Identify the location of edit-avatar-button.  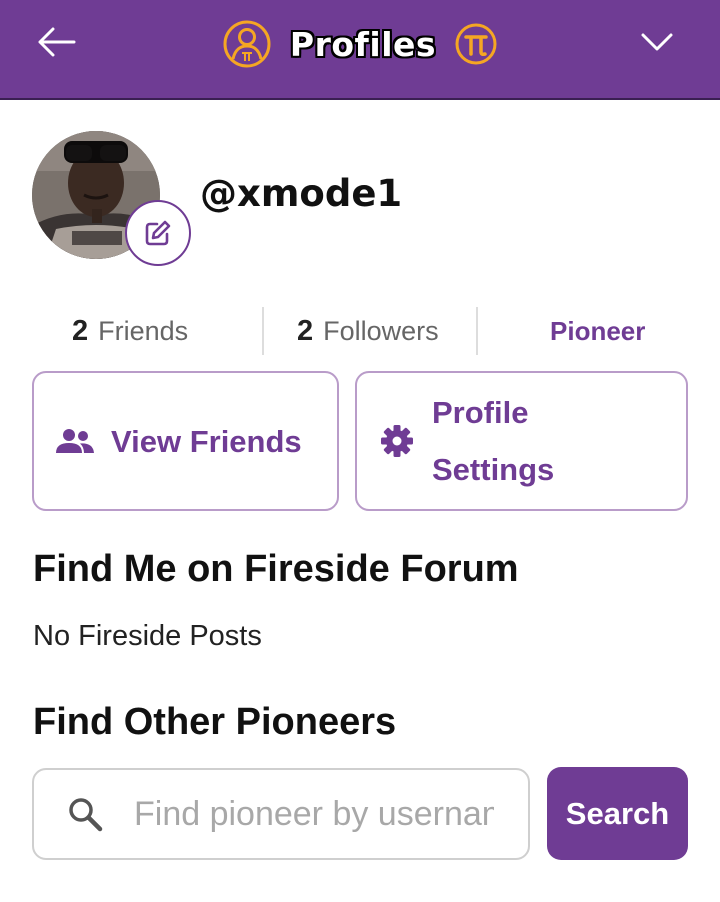
(158, 233).